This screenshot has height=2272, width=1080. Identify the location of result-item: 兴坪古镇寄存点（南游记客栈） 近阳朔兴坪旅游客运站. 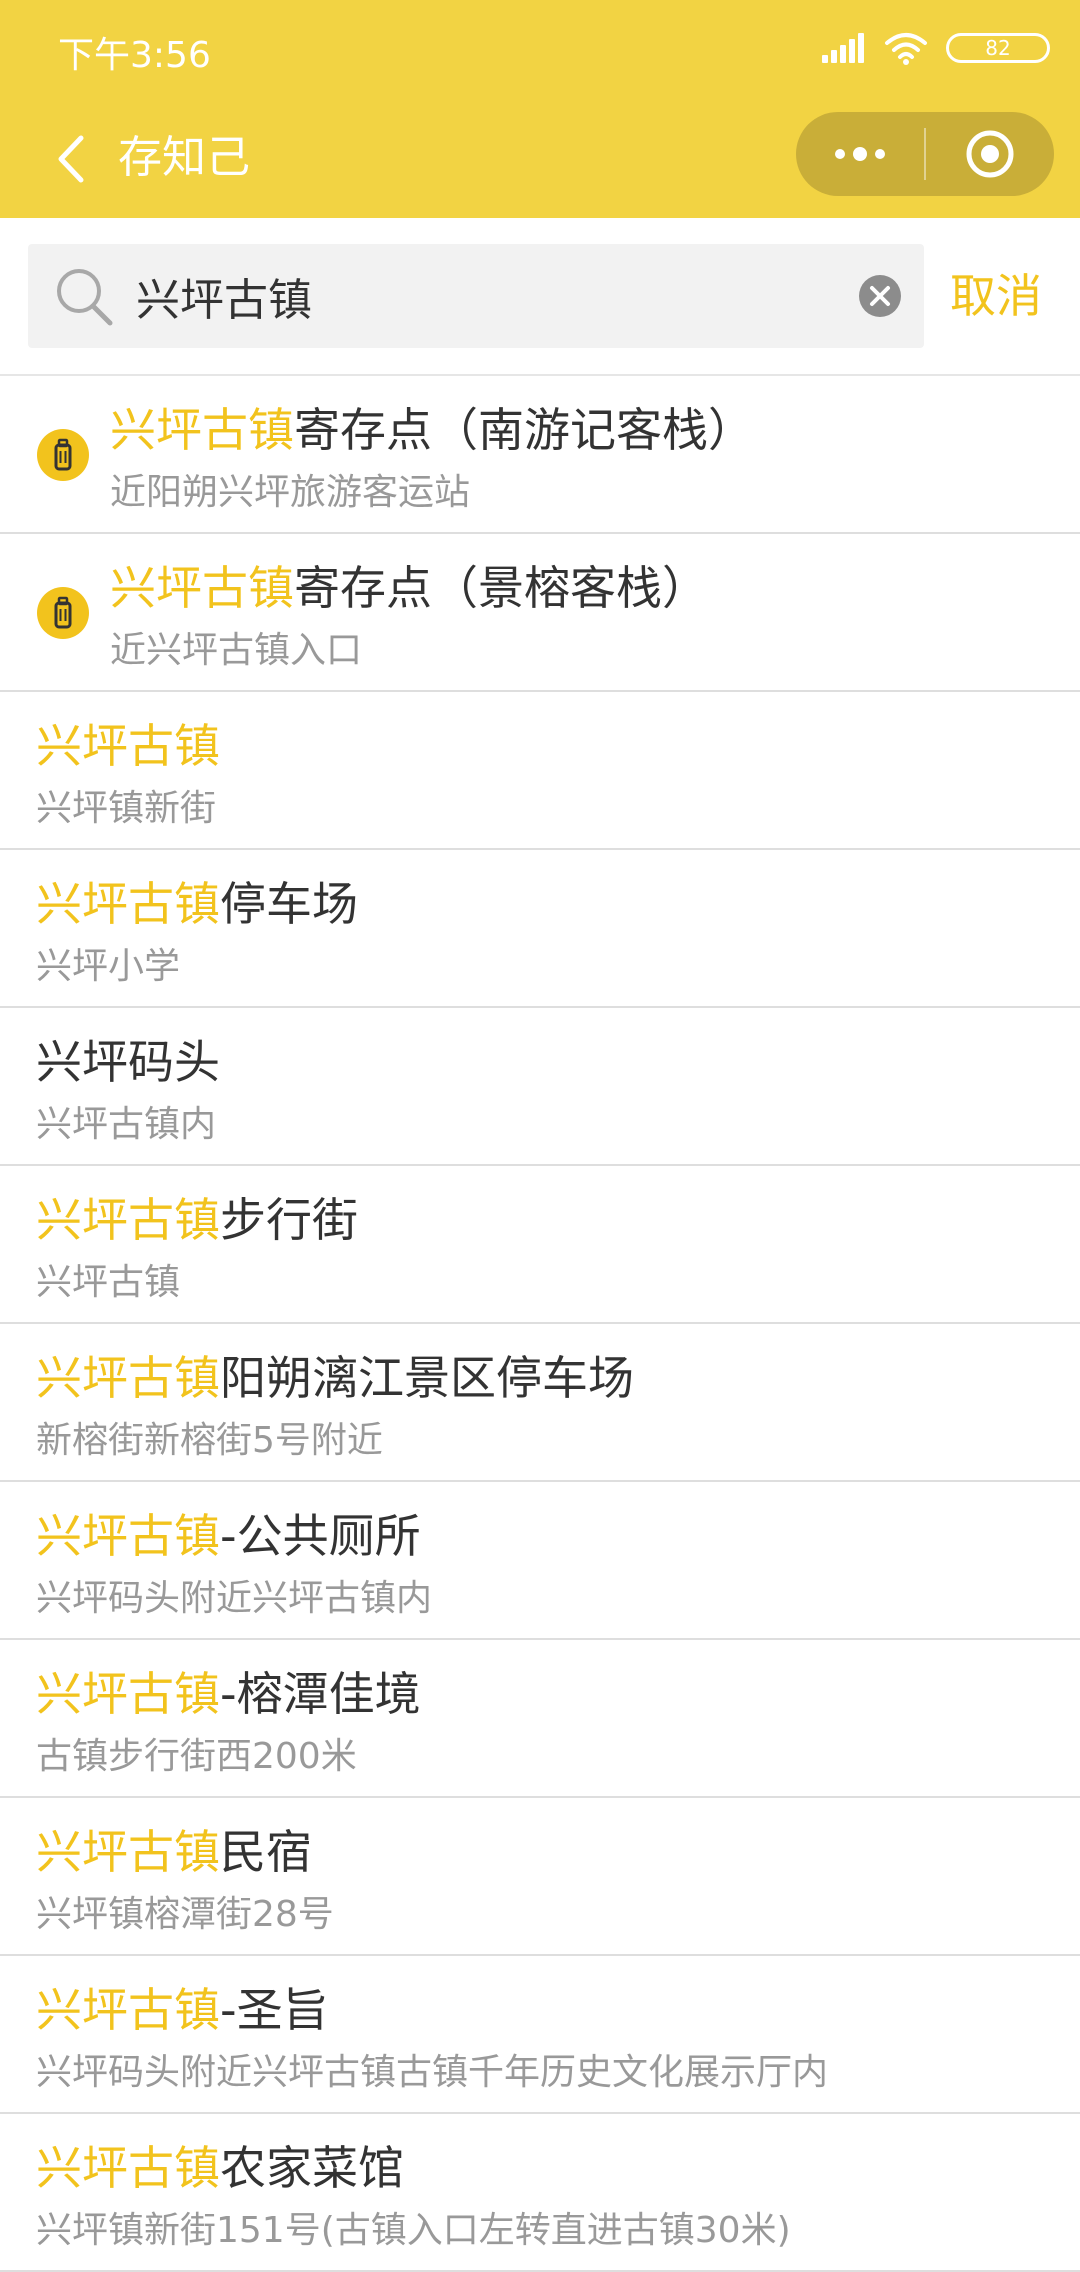
(540, 455).